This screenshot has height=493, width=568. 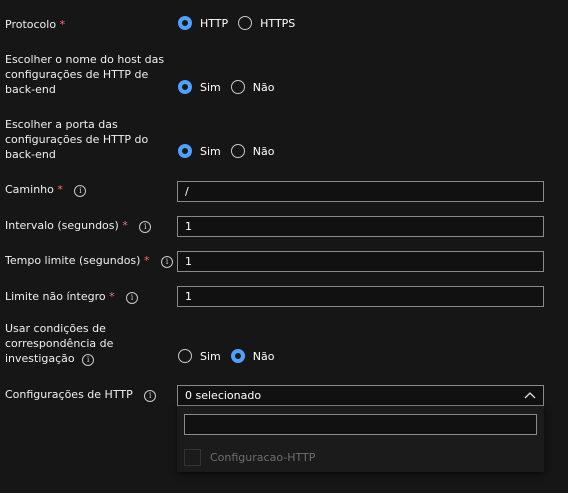 What do you see at coordinates (530, 395) in the screenshot?
I see `chevron-up-icon` at bounding box center [530, 395].